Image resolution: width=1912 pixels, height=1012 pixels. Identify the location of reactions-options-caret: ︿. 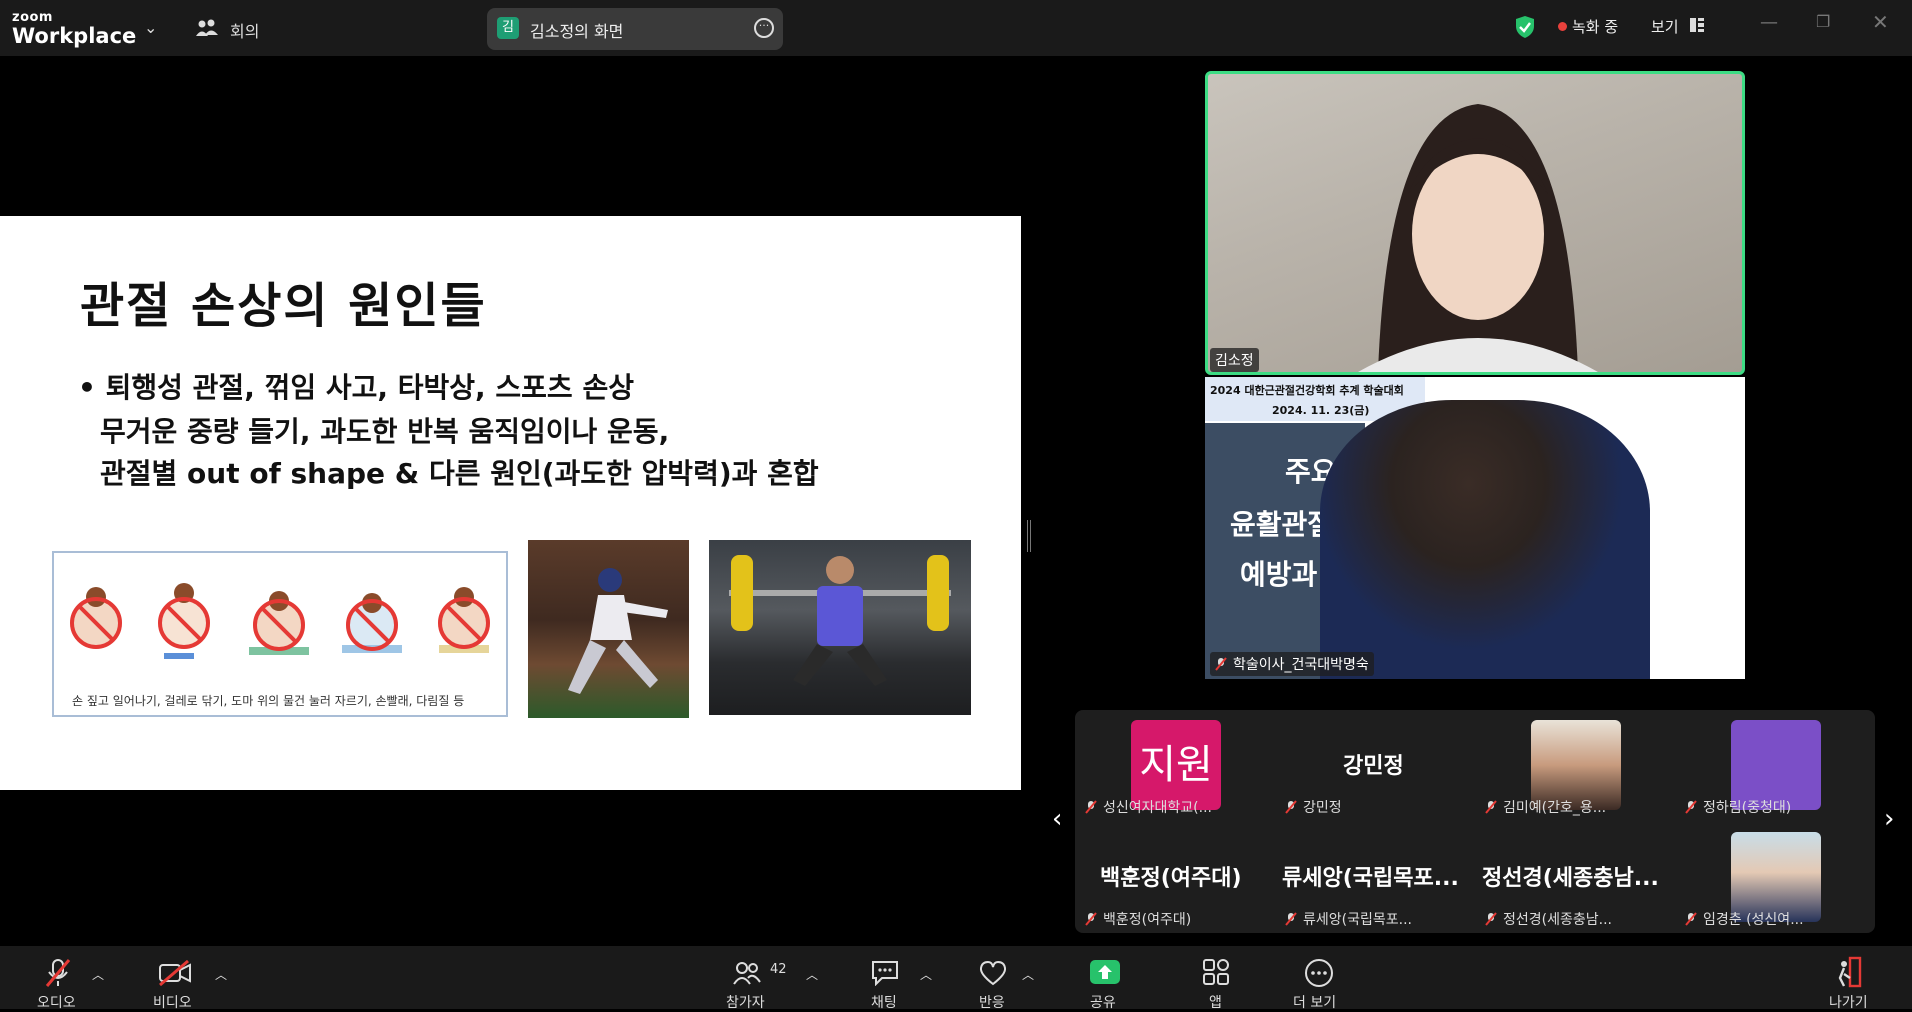
(1028, 974).